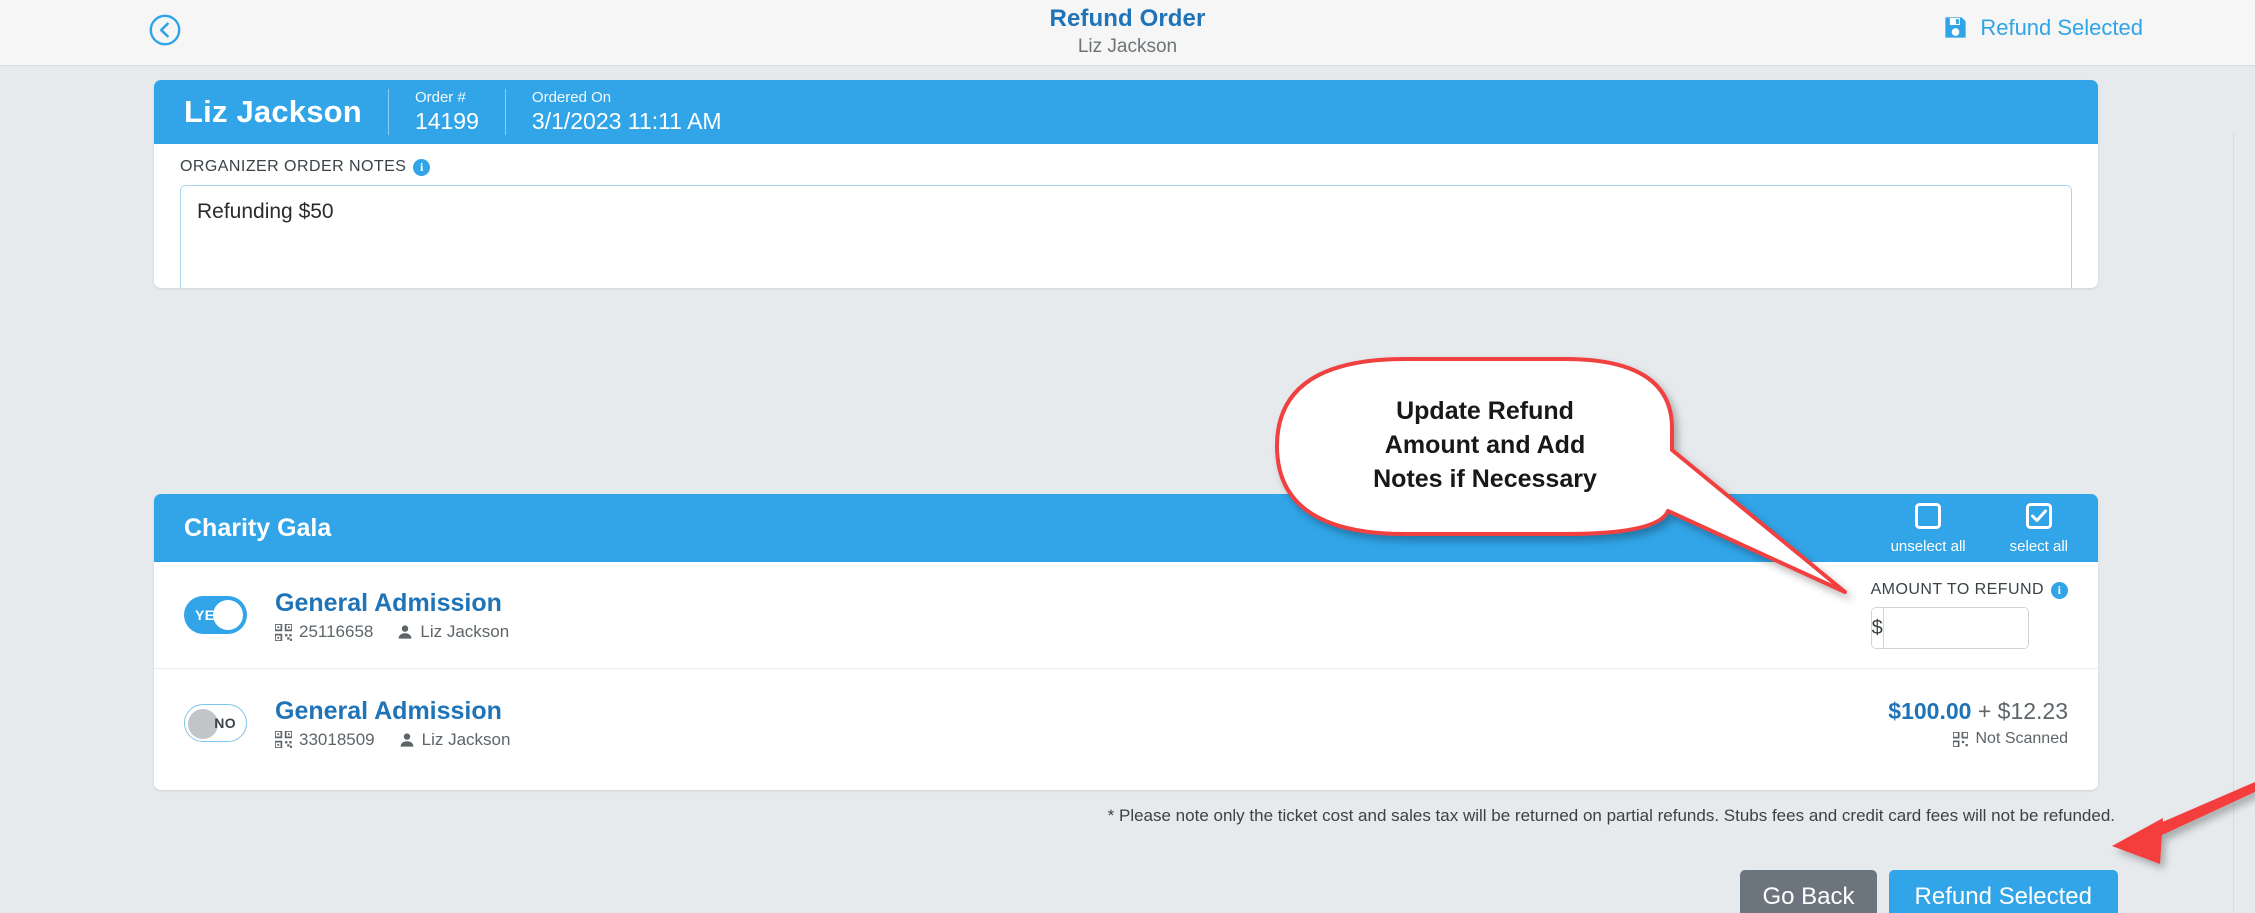 This screenshot has width=2255, height=913. What do you see at coordinates (1877, 628) in the screenshot?
I see `currency-prefix: $` at bounding box center [1877, 628].